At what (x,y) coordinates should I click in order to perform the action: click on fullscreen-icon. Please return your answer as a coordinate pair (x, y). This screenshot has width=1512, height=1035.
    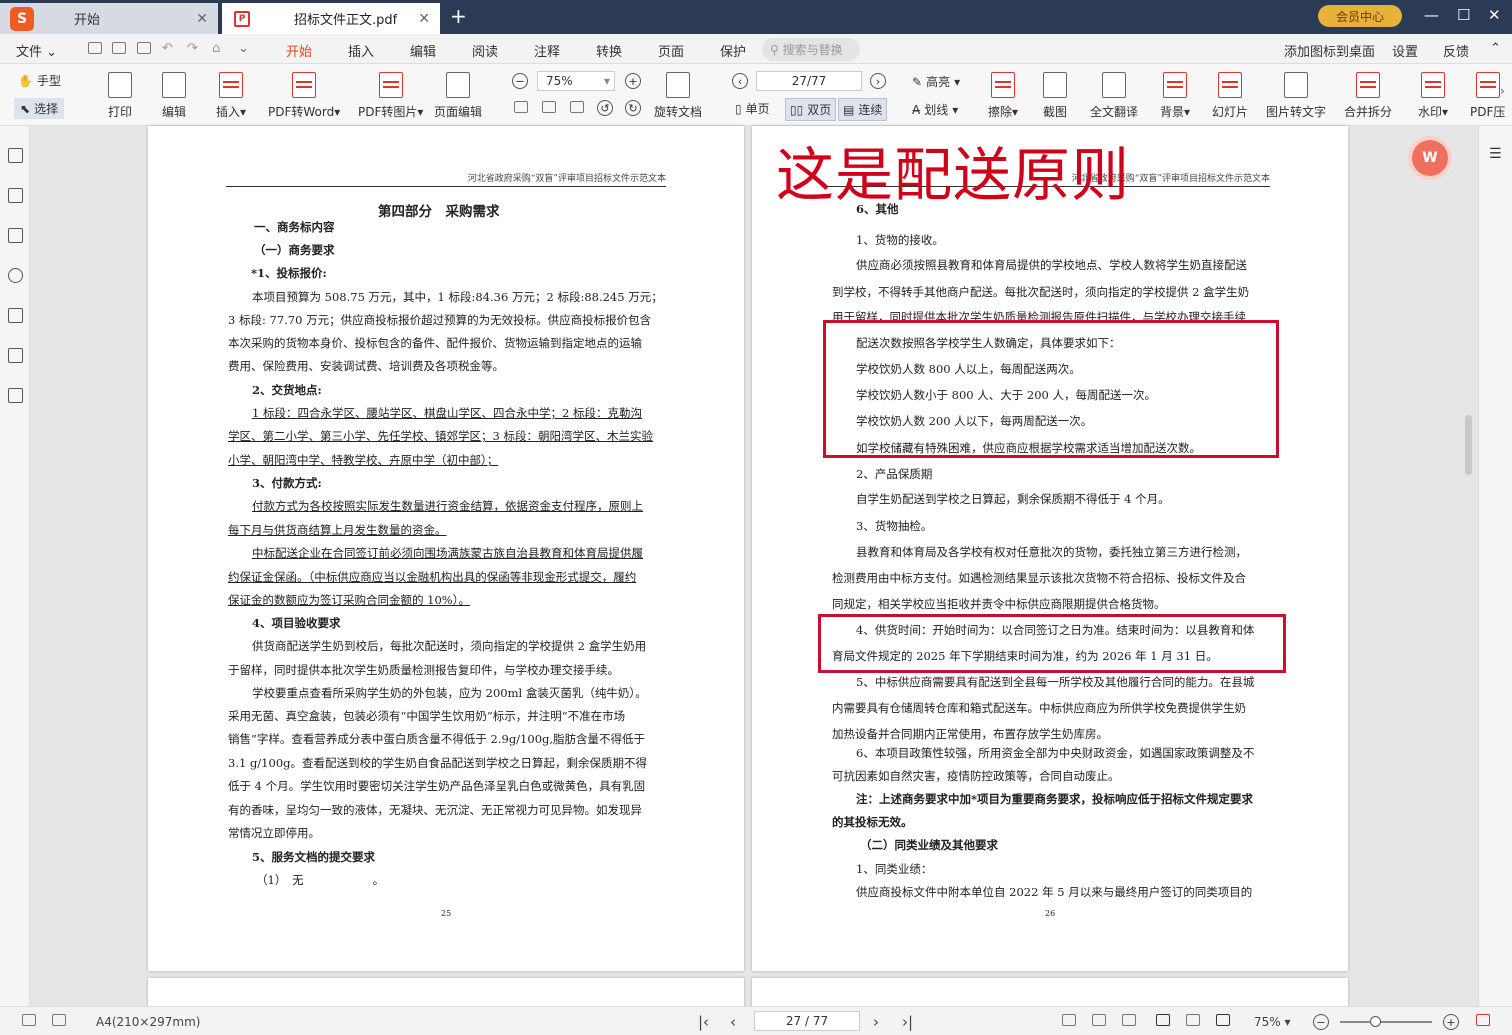
    Looking at the image, I should click on (1483, 1020).